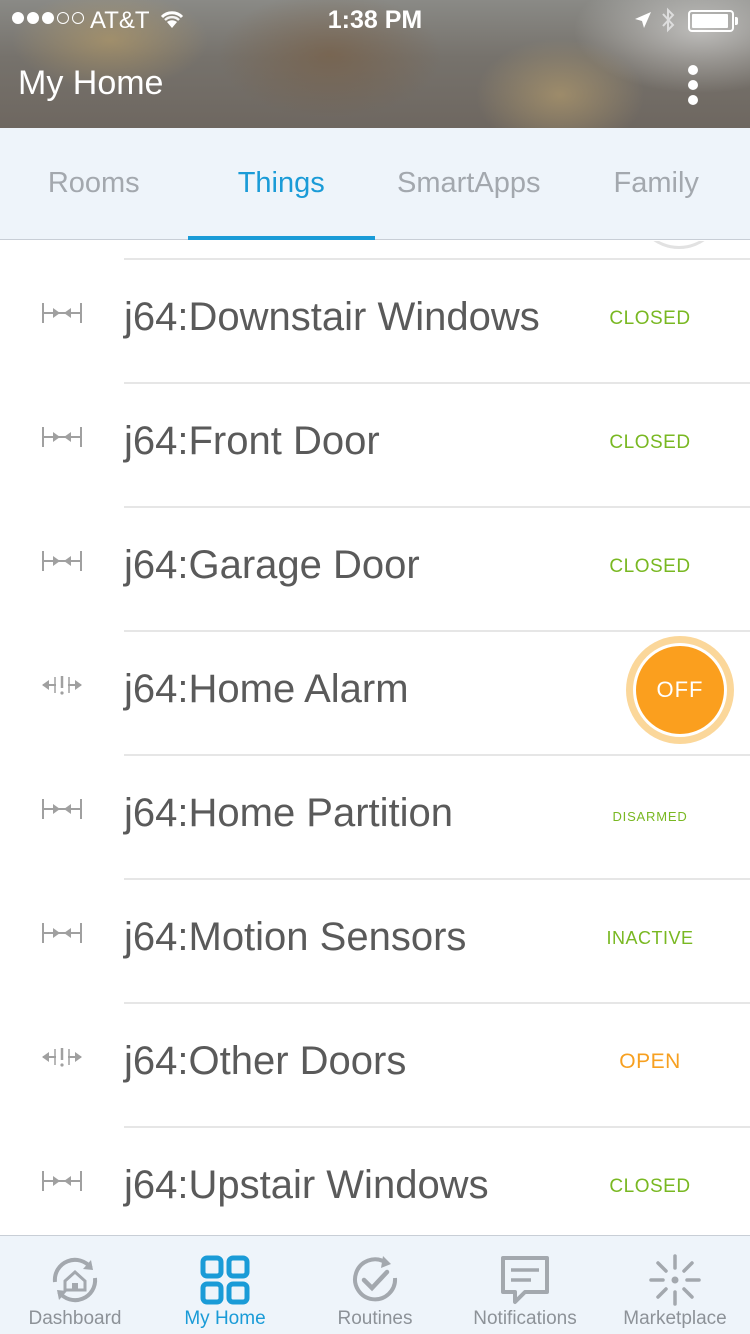 Image resolution: width=750 pixels, height=1334 pixels. What do you see at coordinates (713, 21) in the screenshot?
I see `battery-icon` at bounding box center [713, 21].